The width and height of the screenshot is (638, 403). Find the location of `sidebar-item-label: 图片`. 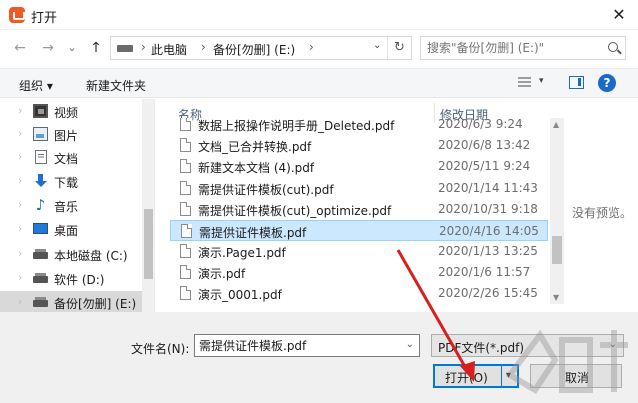

sidebar-item-label: 图片 is located at coordinates (66, 136).